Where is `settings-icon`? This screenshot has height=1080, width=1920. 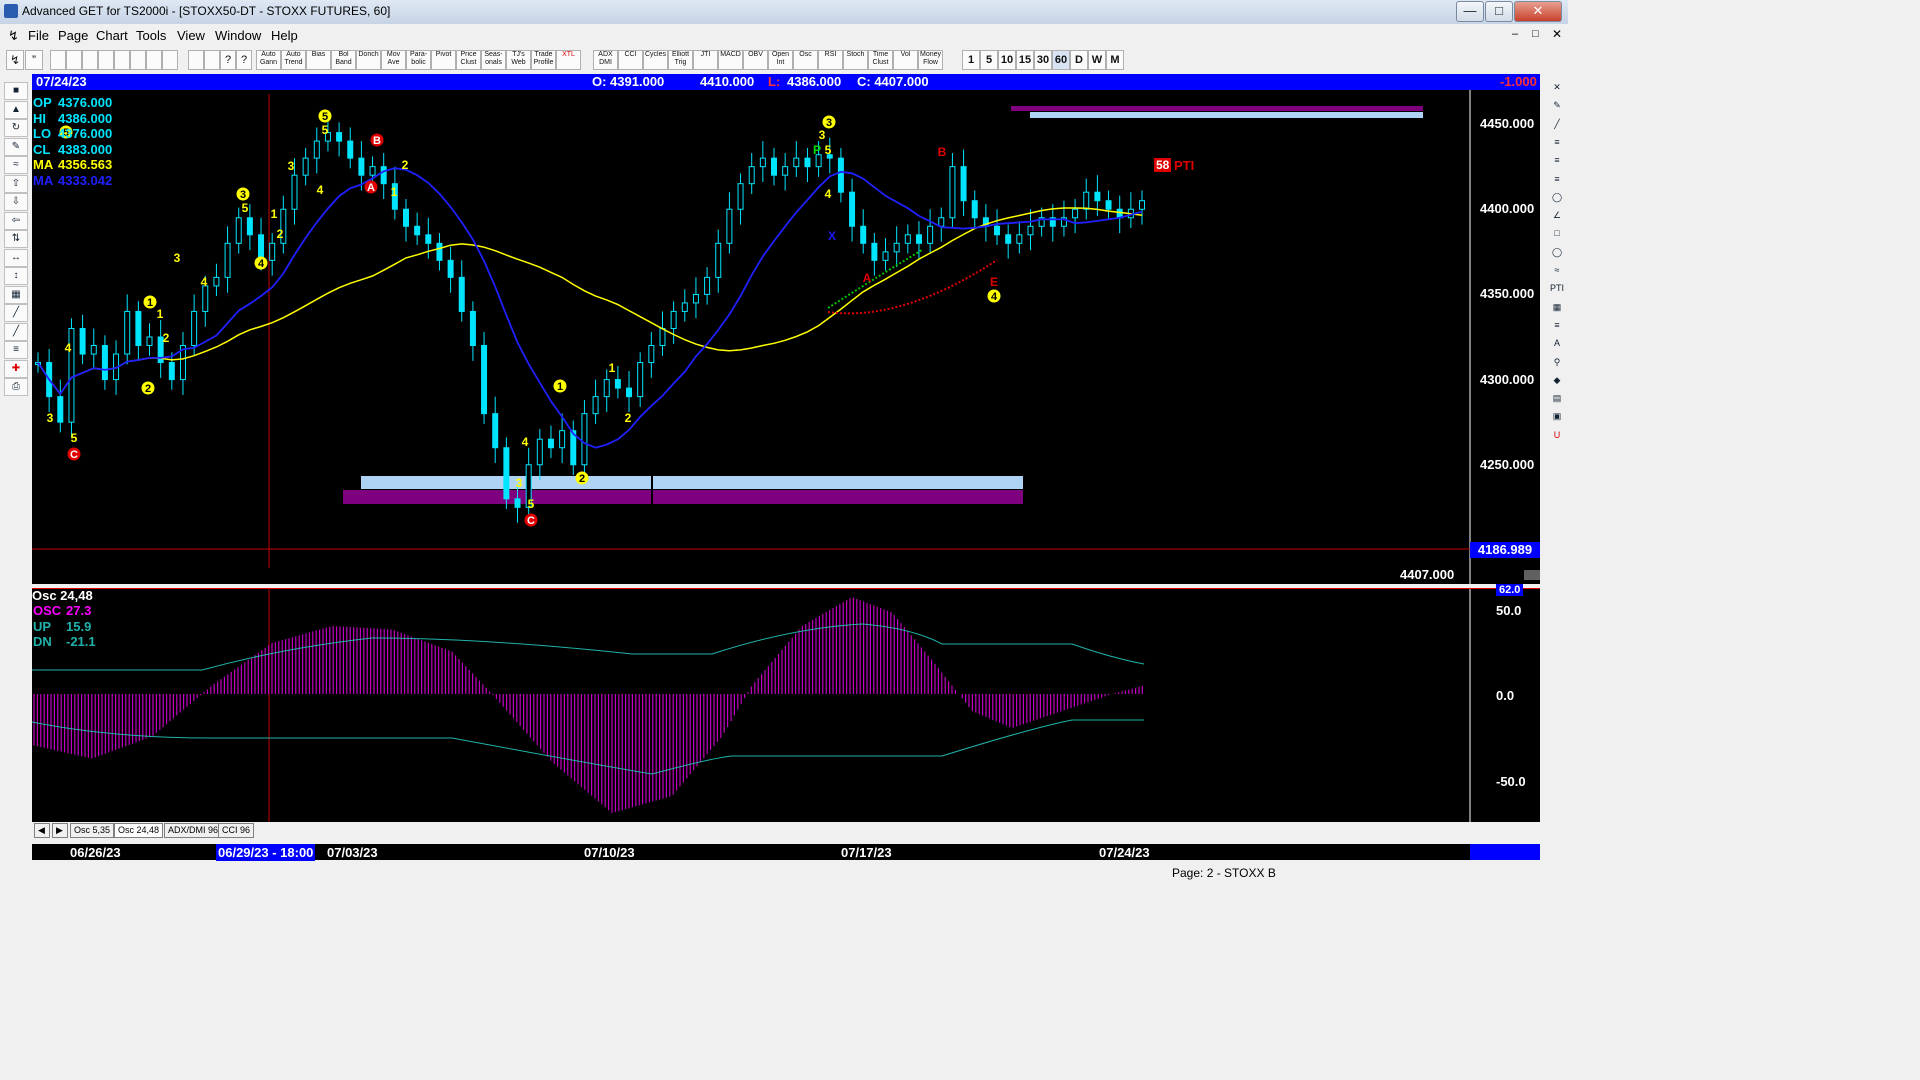
settings-icon is located at coordinates (212, 60).